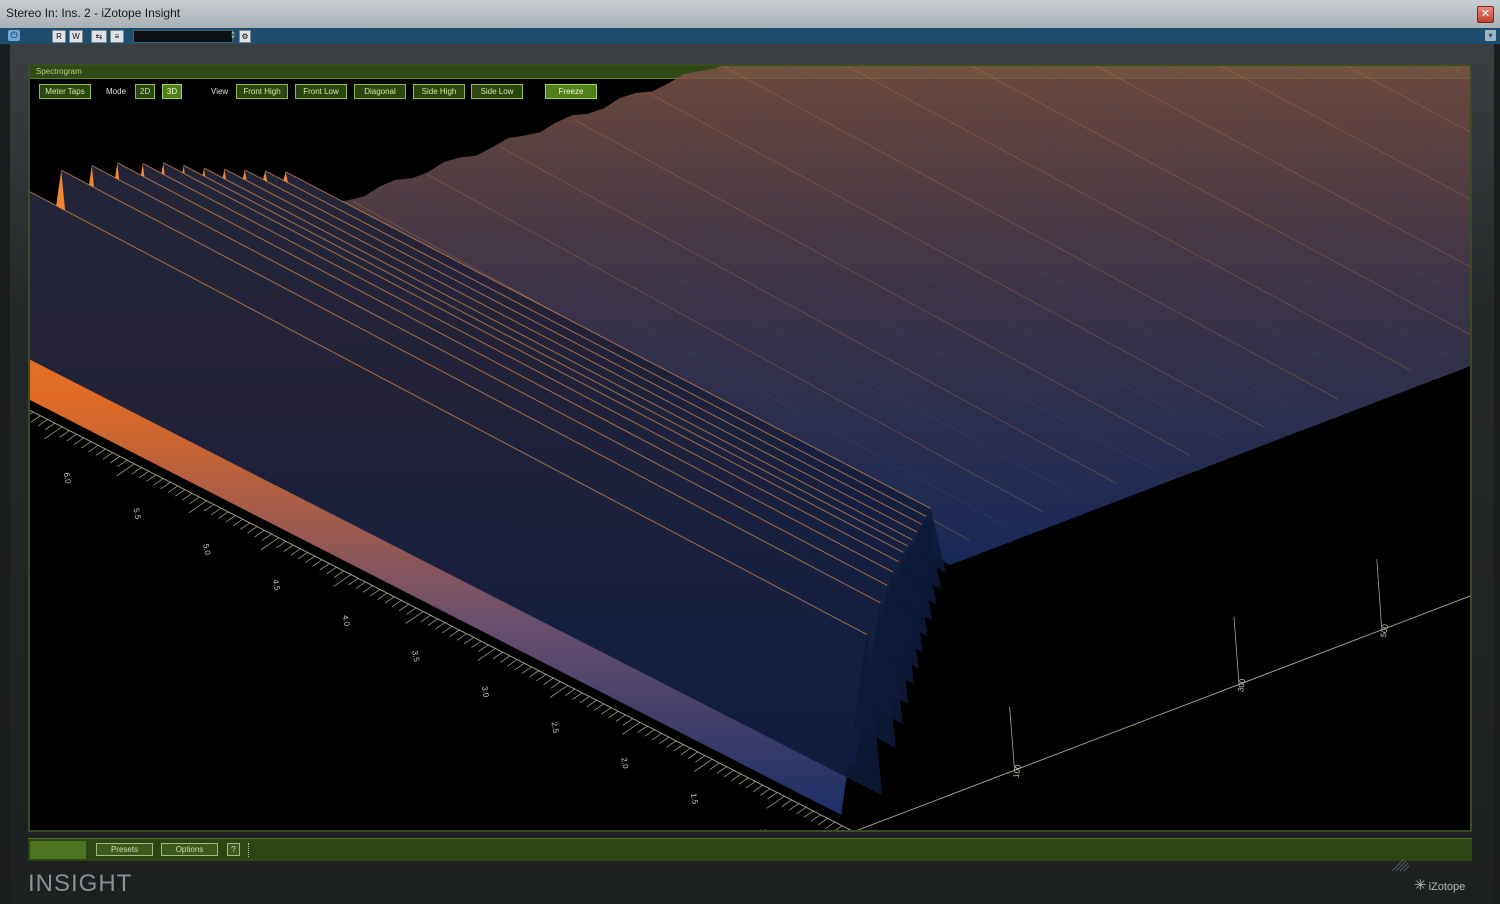 The image size is (1500, 904). Describe the element at coordinates (124, 849) in the screenshot. I see `presets-button: Presets` at that location.